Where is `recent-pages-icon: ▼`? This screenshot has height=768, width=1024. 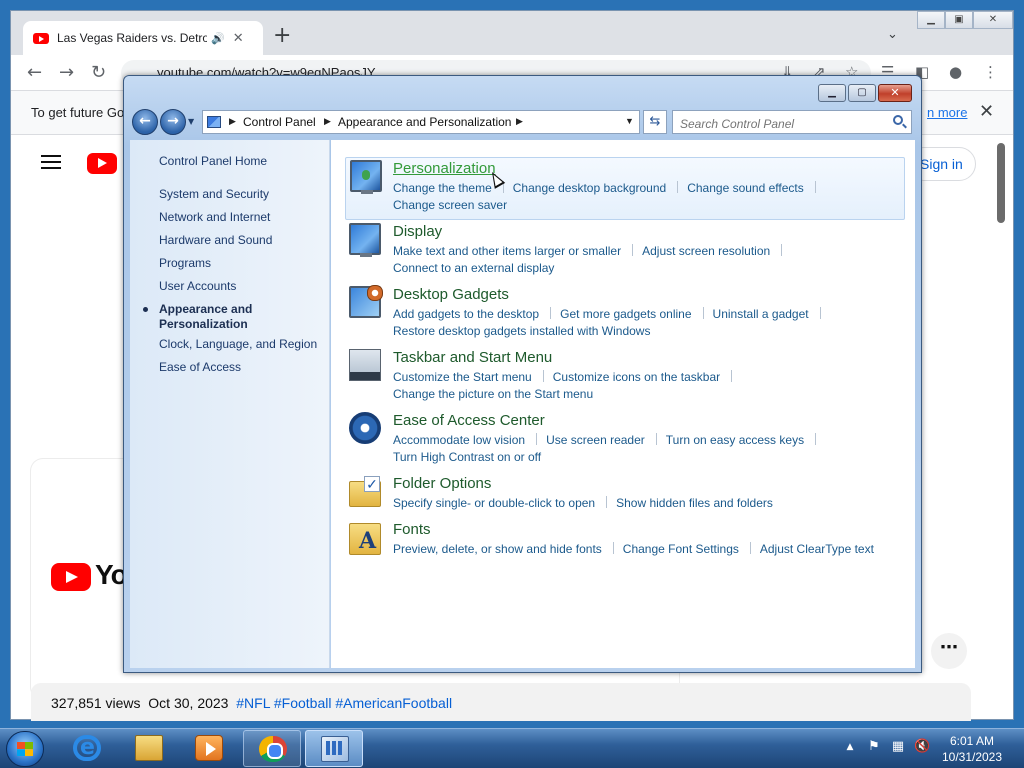 recent-pages-icon: ▼ is located at coordinates (191, 121).